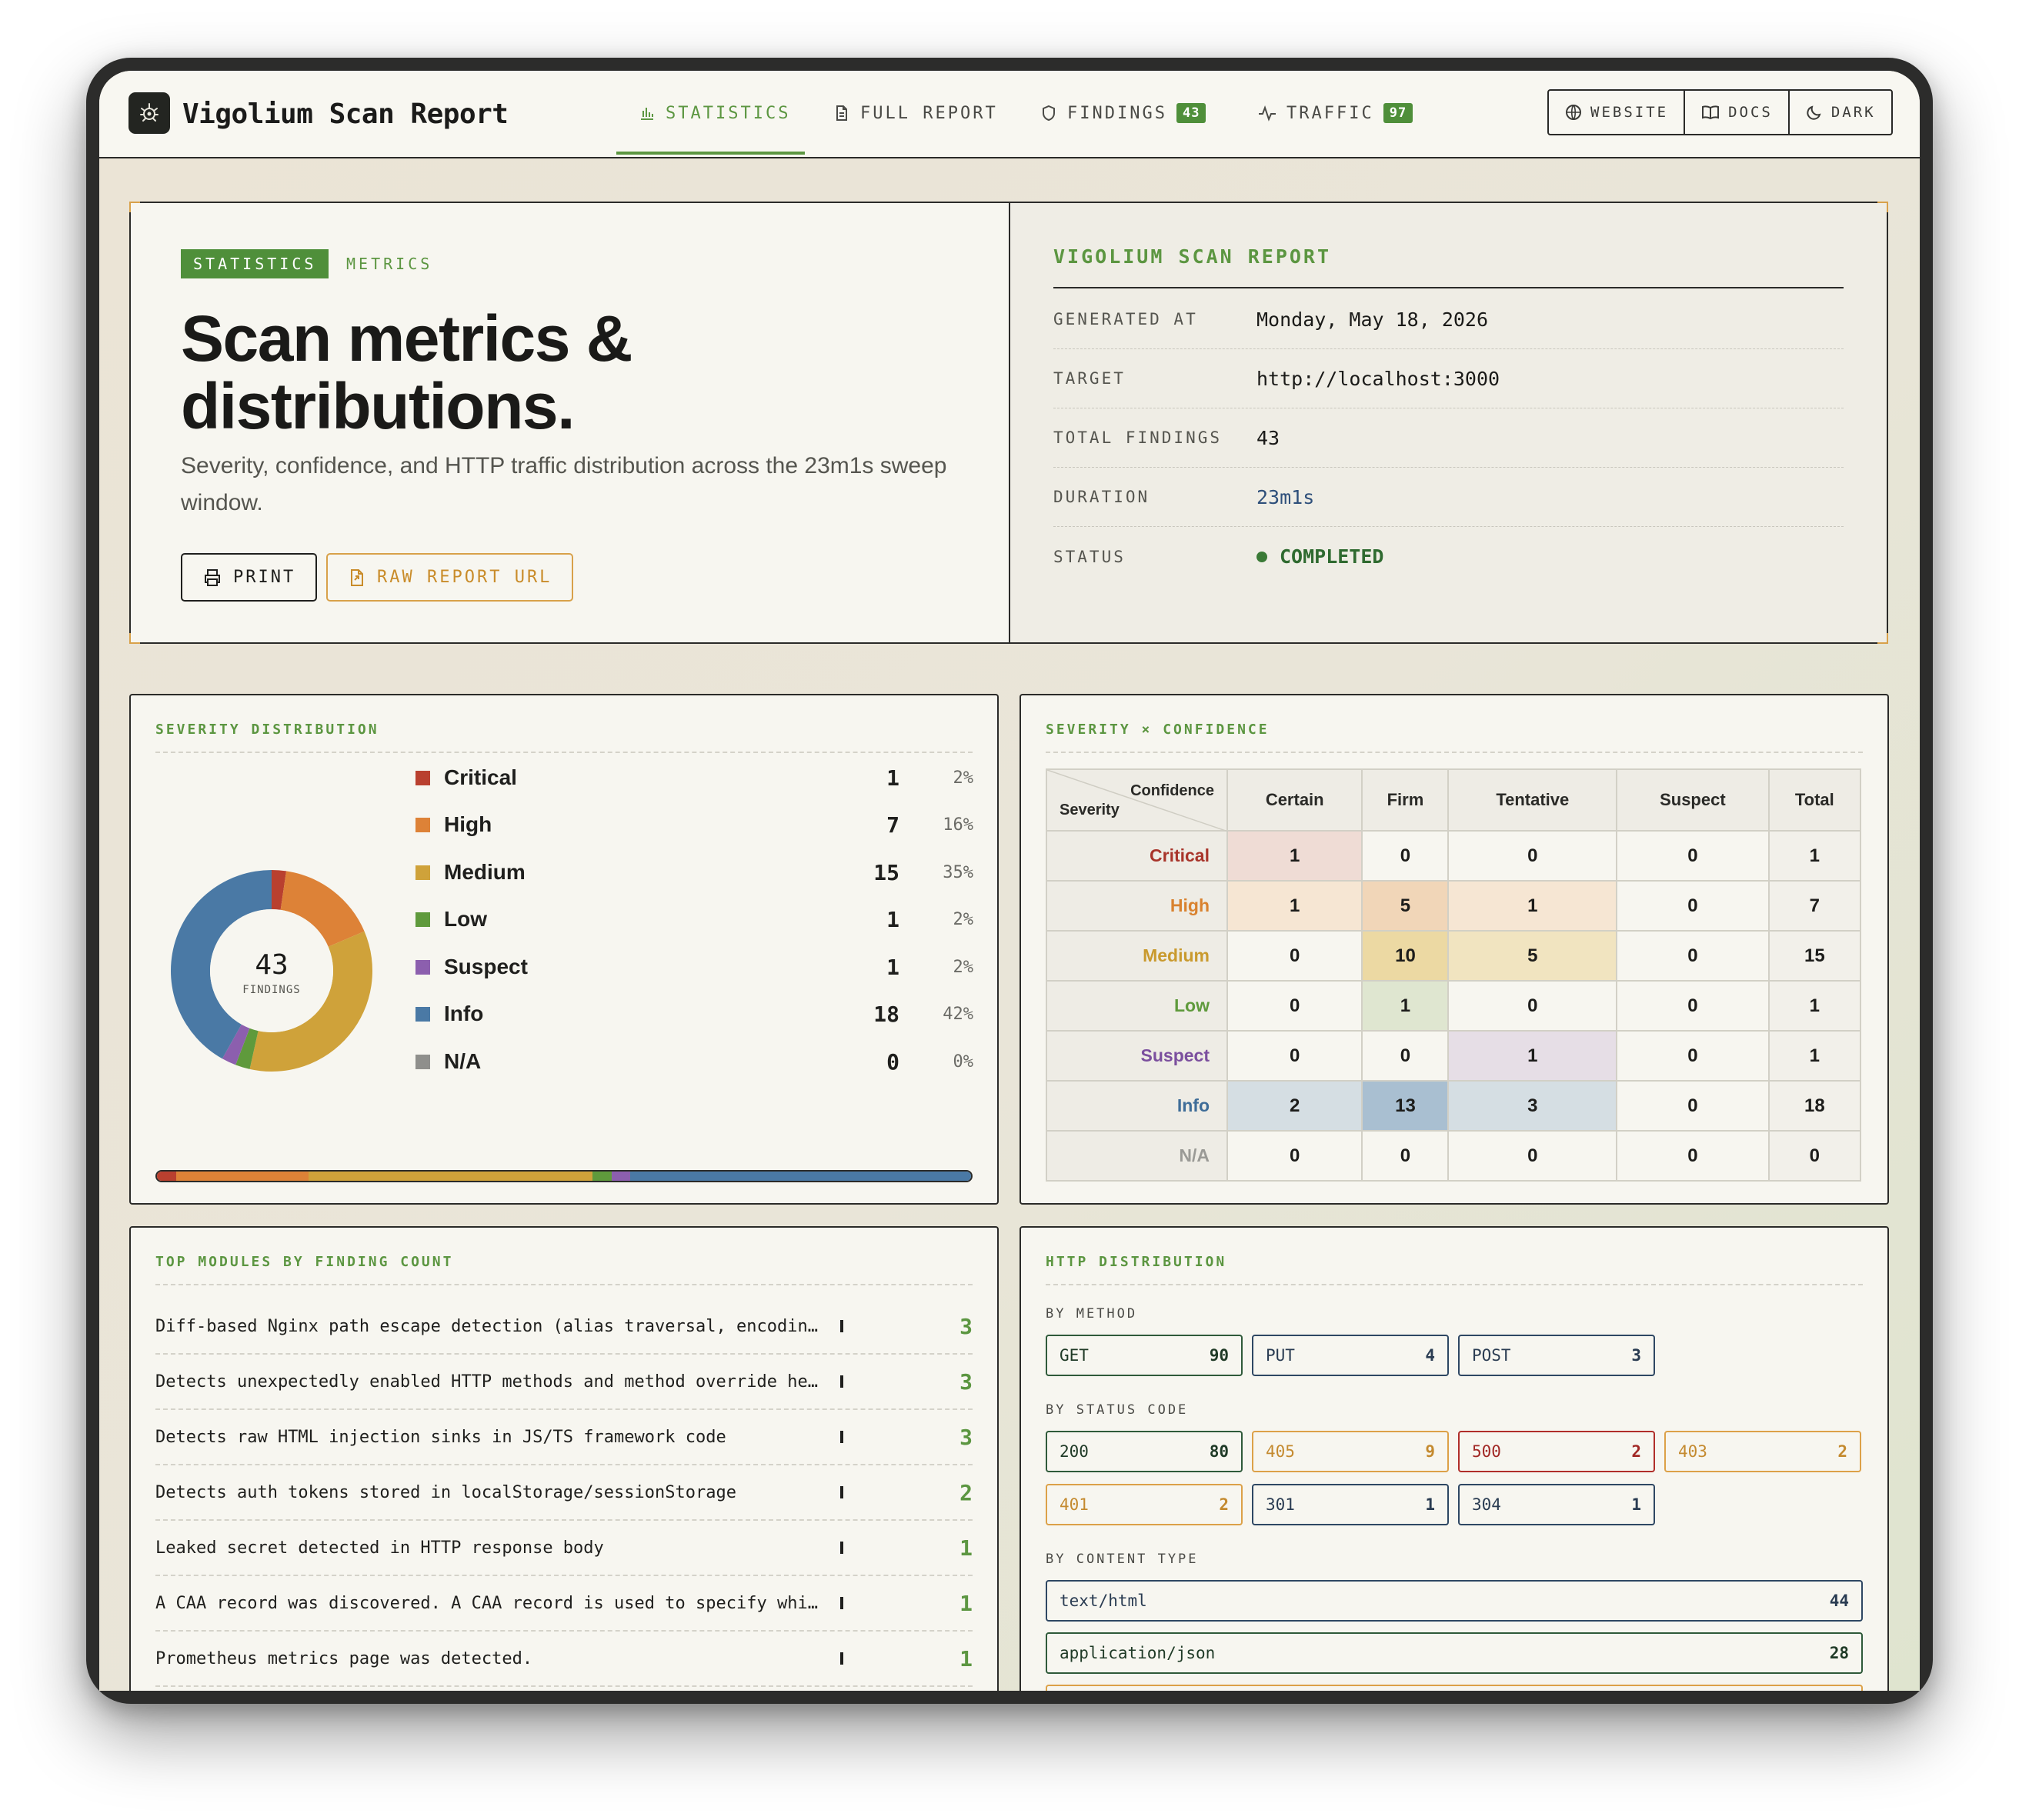  What do you see at coordinates (1103, 1601) in the screenshot?
I see `content-type-label: text/html` at bounding box center [1103, 1601].